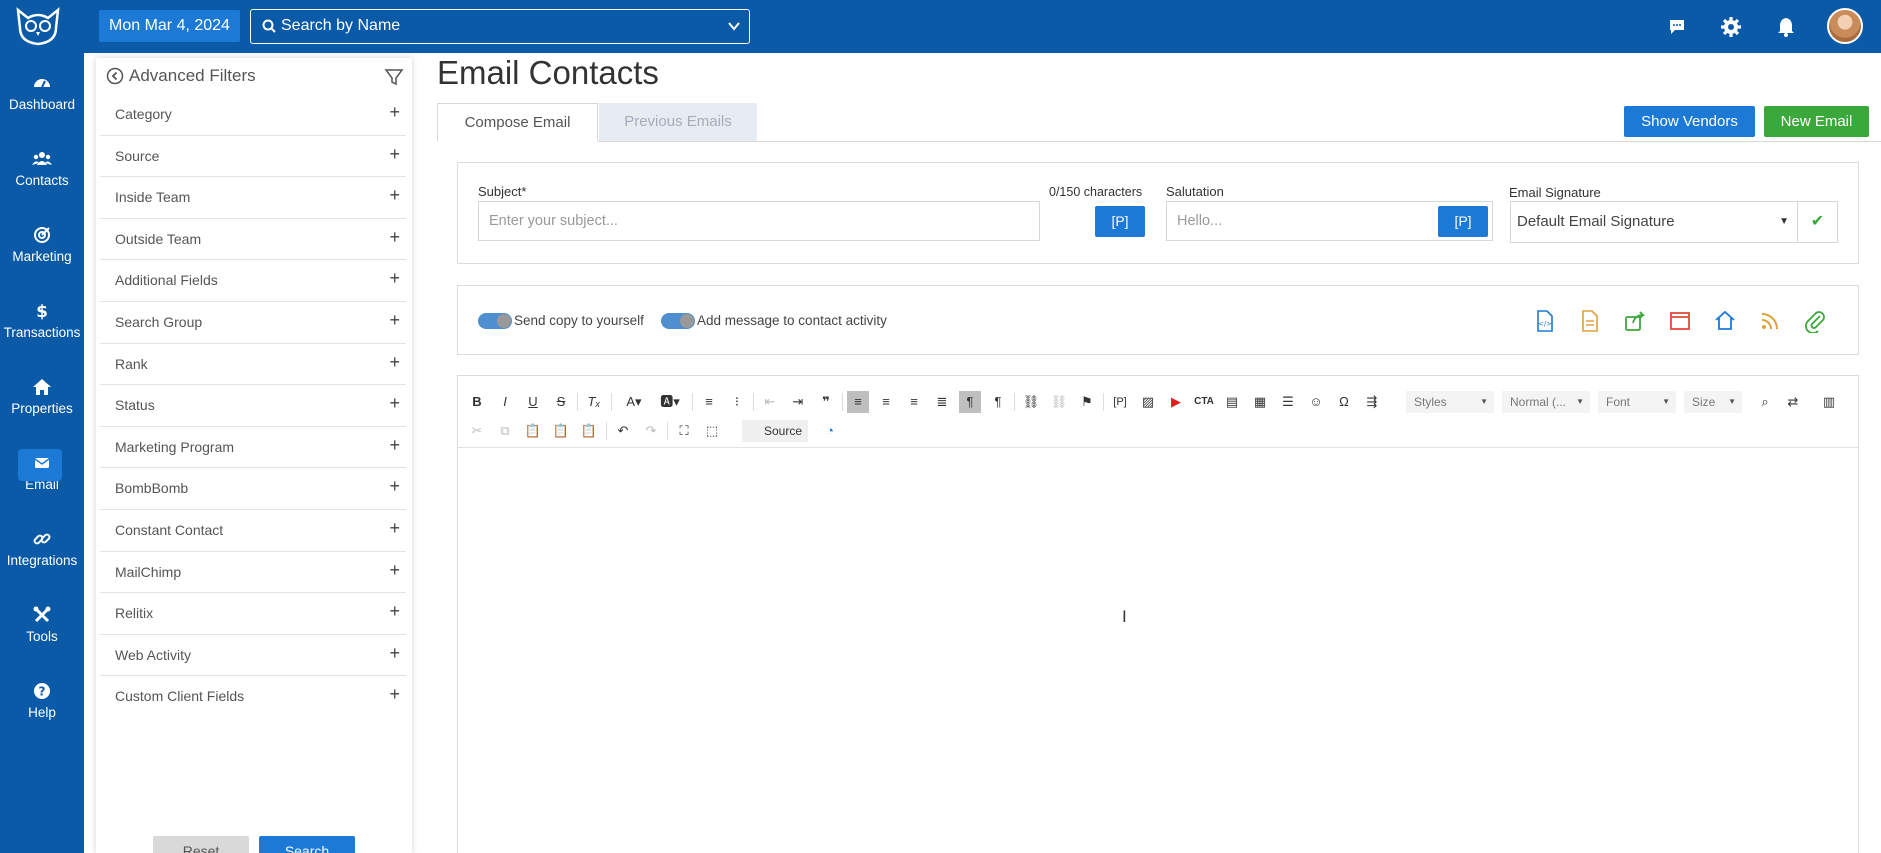 The image size is (1881, 853). Describe the element at coordinates (770, 402) in the screenshot. I see `outdent-icon: ⇤` at that location.